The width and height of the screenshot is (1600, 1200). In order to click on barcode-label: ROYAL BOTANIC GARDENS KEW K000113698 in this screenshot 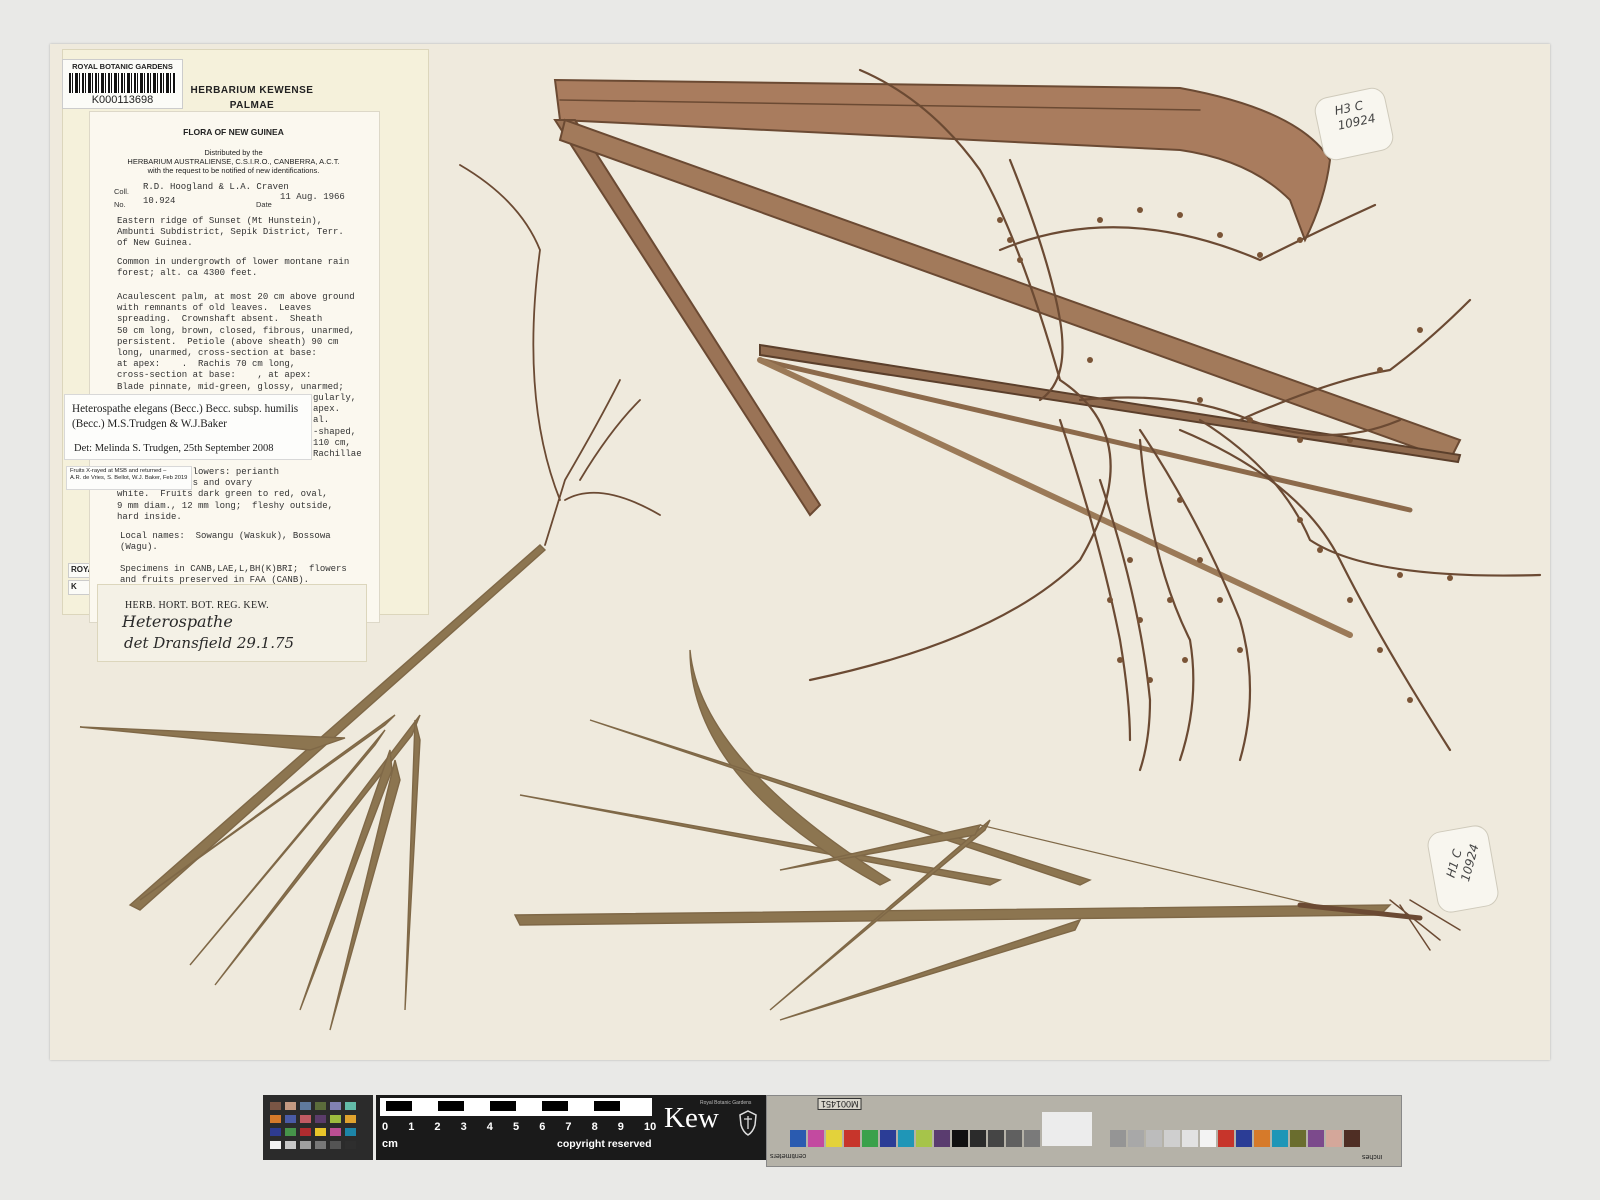, I will do `click(122, 84)`.